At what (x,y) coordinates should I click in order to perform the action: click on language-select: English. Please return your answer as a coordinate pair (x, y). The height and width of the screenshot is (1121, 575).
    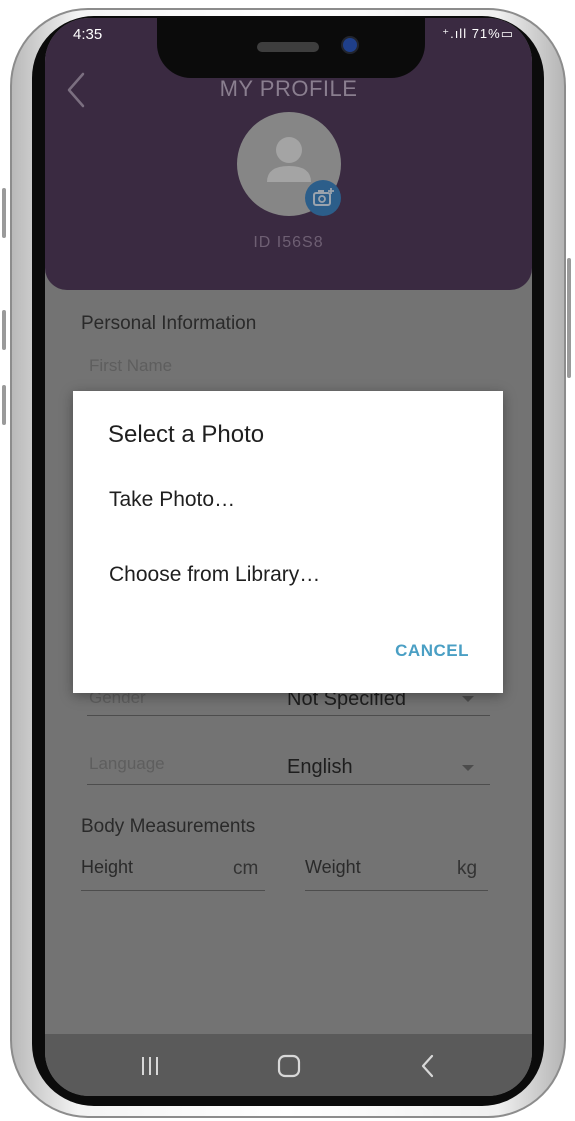
    Looking at the image, I should click on (320, 767).